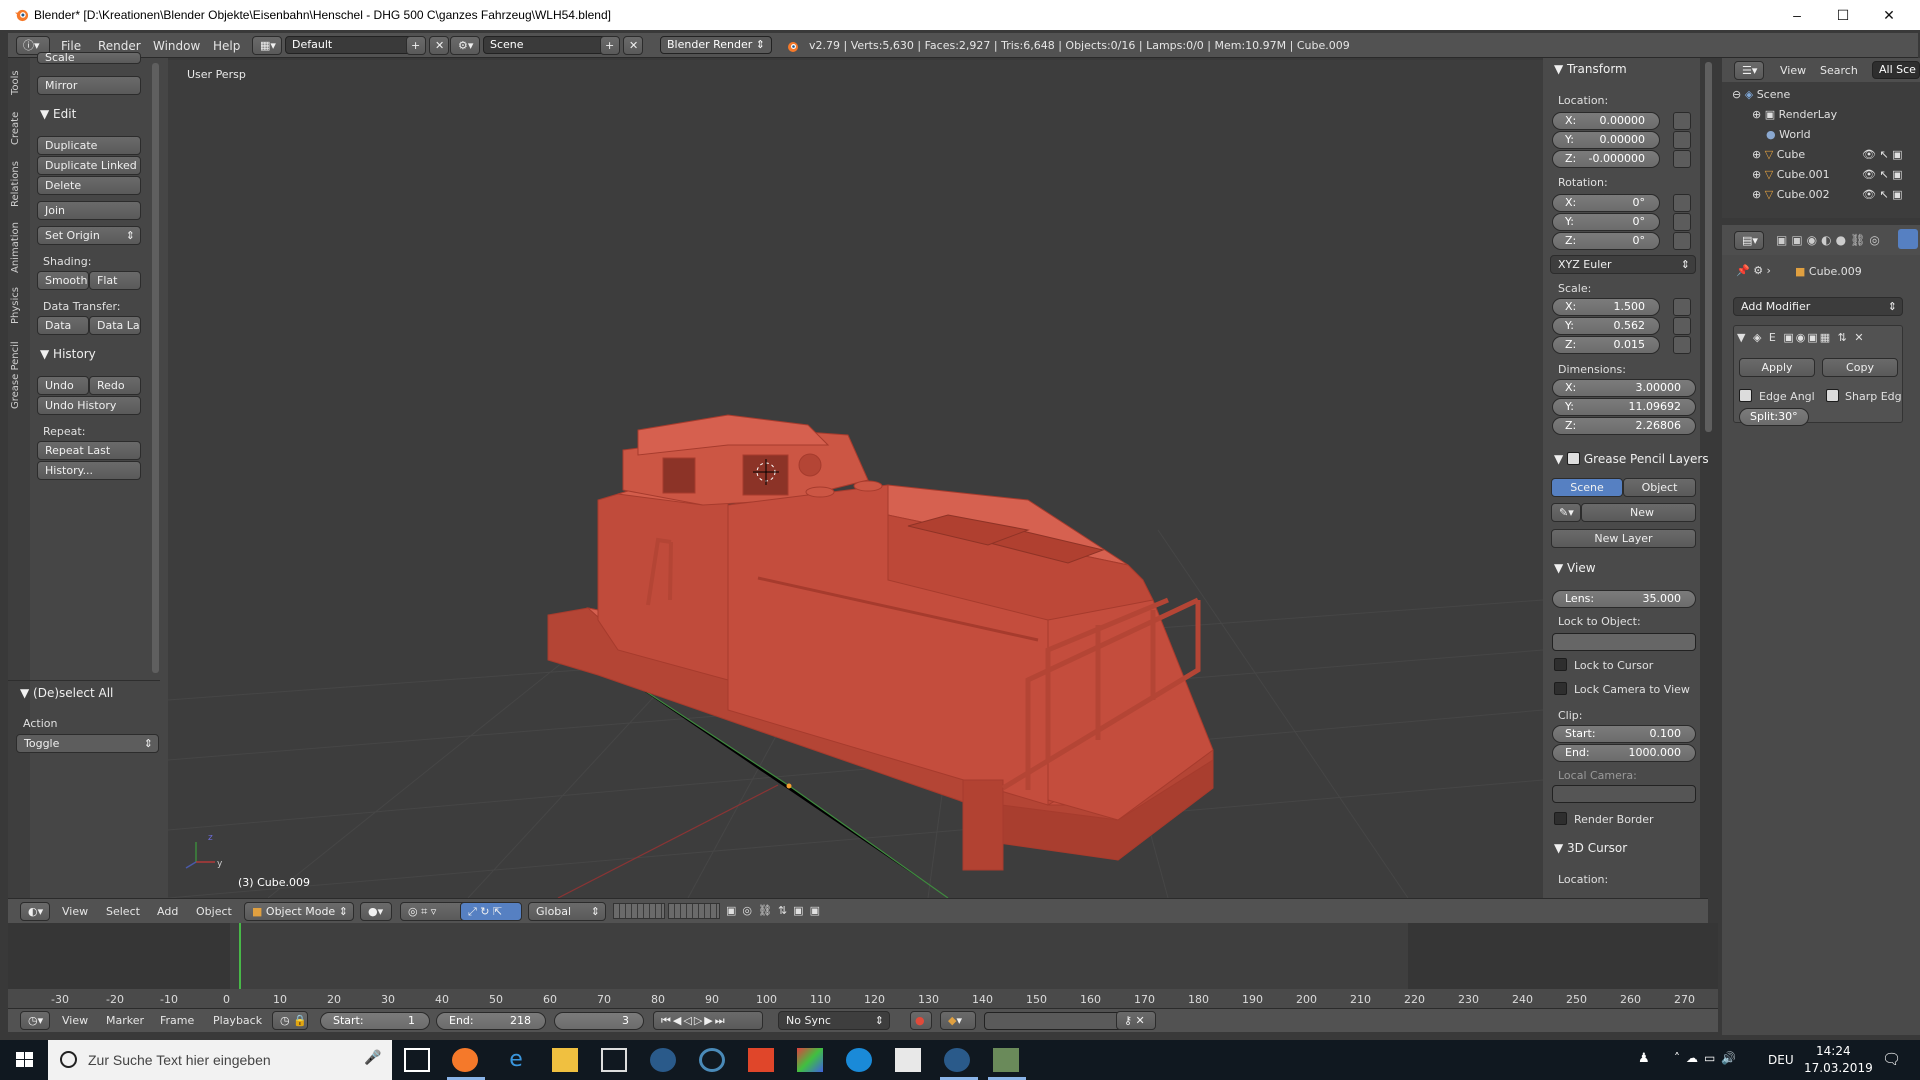  Describe the element at coordinates (1830, 240) in the screenshot. I see `context-tab-icons: ▣▣◉◐●⛓◎` at that location.